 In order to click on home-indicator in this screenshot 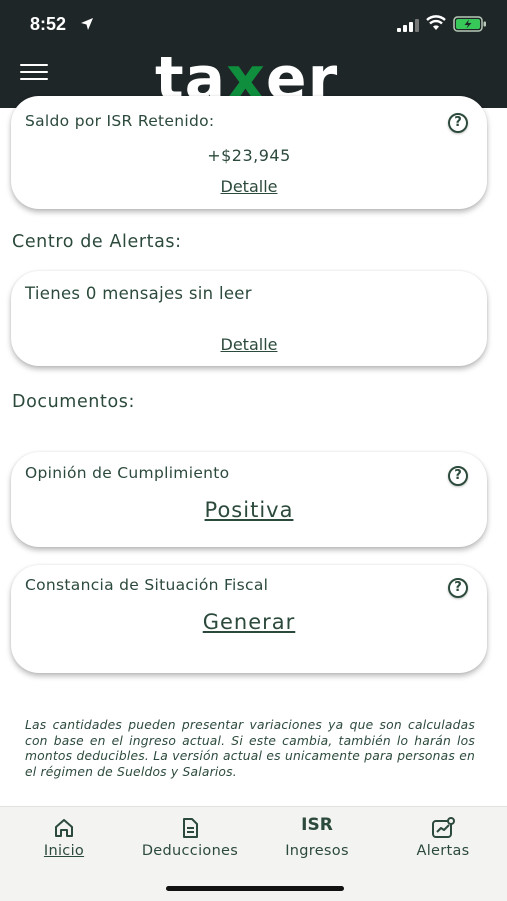, I will do `click(255, 888)`.